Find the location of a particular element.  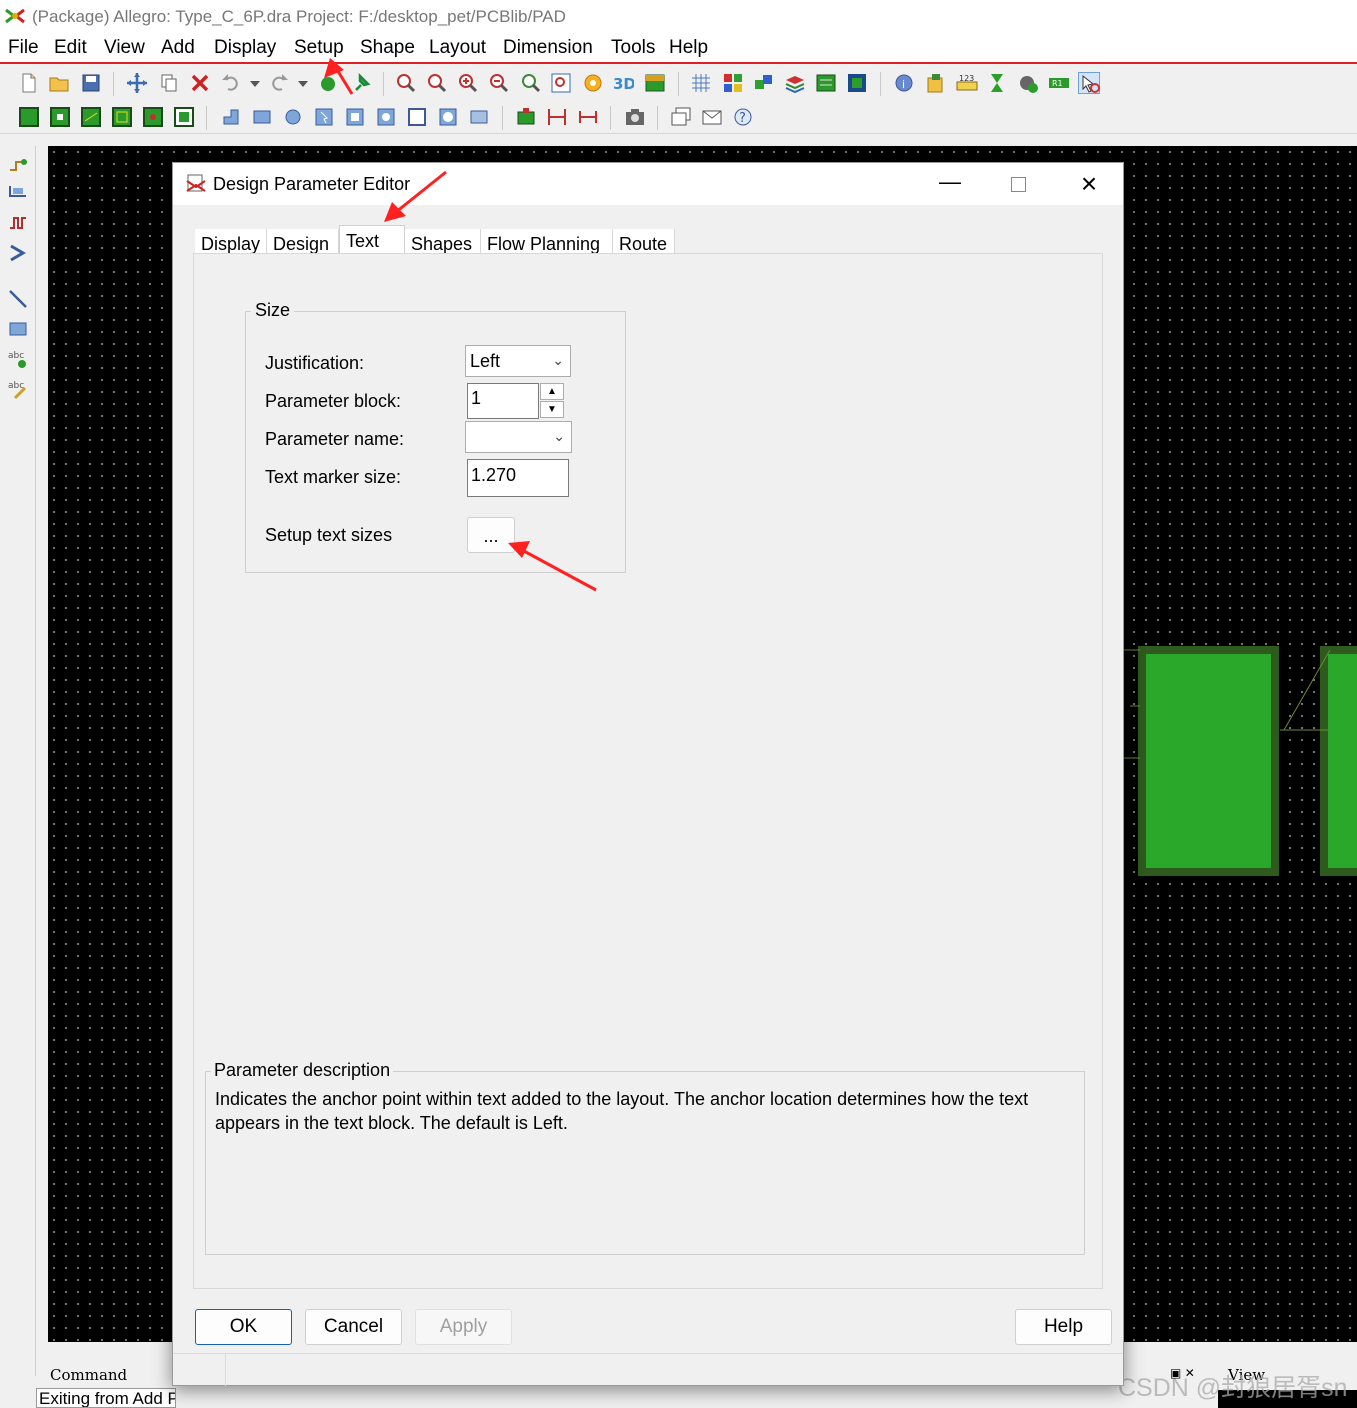

vias-icon is located at coordinates (184, 117).